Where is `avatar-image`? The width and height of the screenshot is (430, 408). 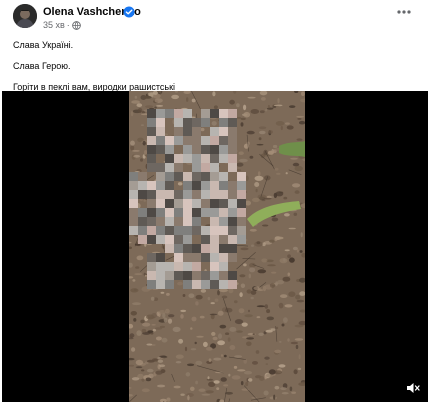
avatar-image is located at coordinates (25, 16).